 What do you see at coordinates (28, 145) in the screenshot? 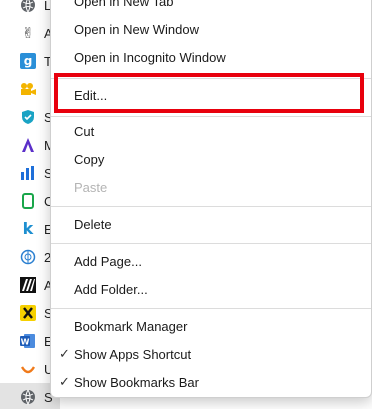
I see `a-logo-icon` at bounding box center [28, 145].